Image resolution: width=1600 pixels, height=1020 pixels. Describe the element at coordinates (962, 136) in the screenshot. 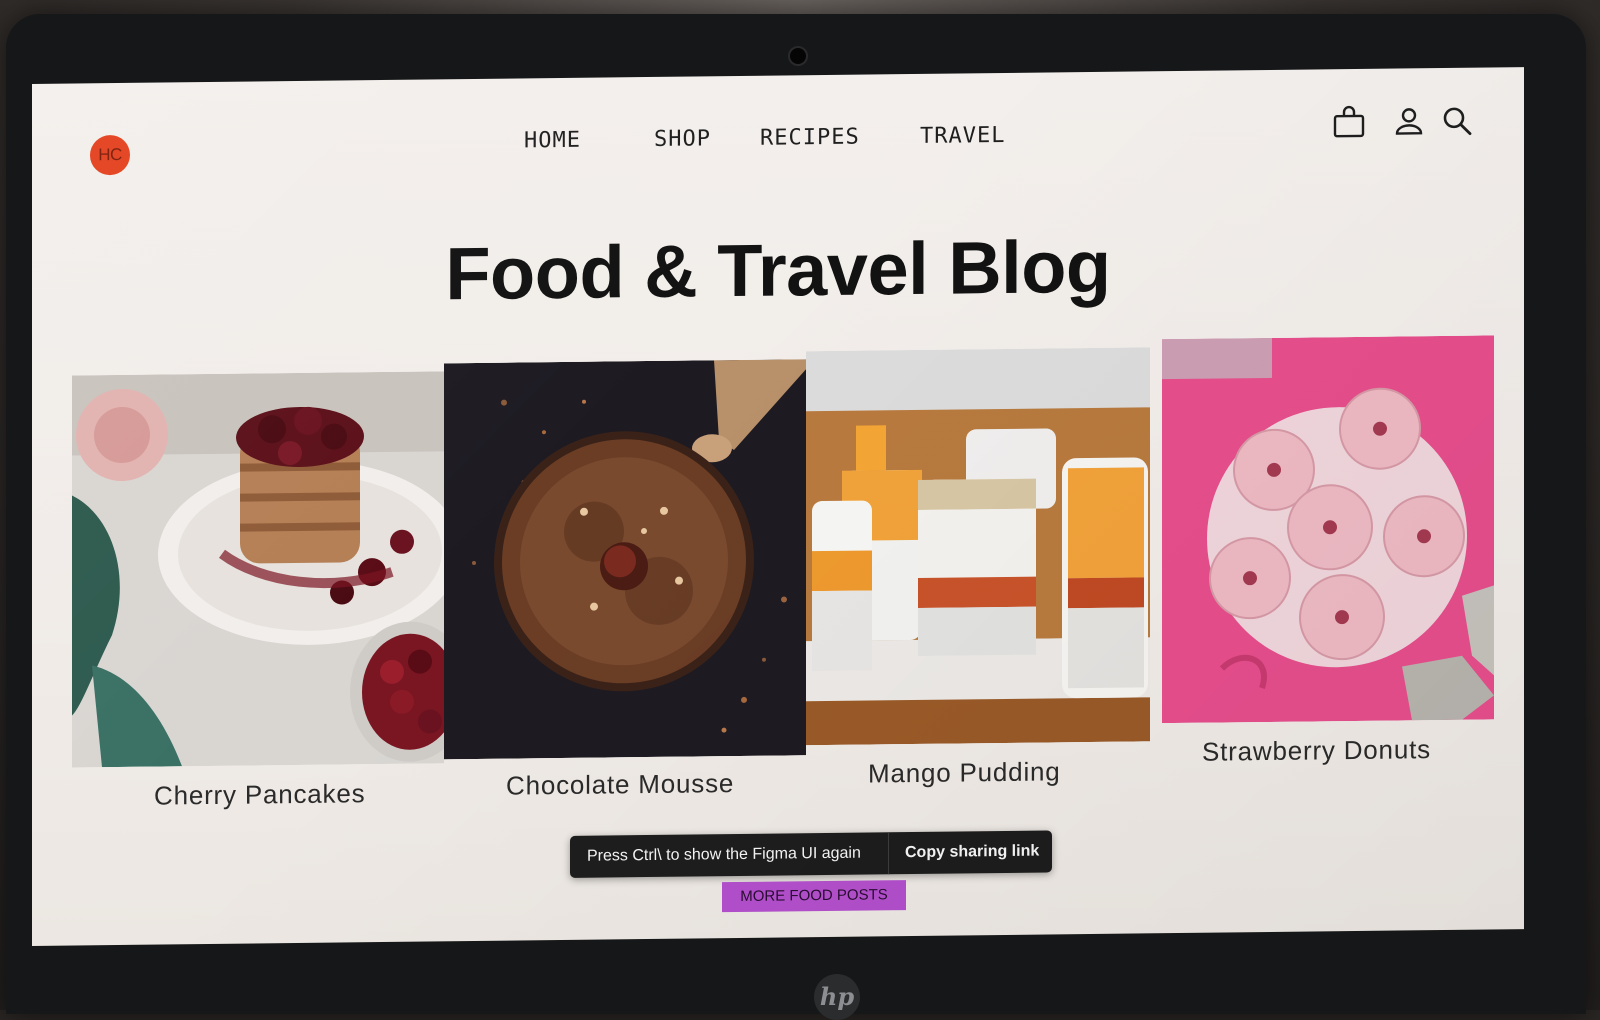

I see `nav-travel: TRAVEL` at that location.